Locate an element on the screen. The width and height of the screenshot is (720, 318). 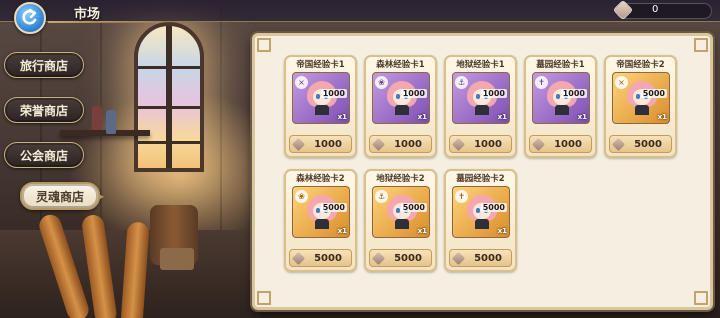
item-art: ⨯ 1000 x1 is located at coordinates (321, 98).